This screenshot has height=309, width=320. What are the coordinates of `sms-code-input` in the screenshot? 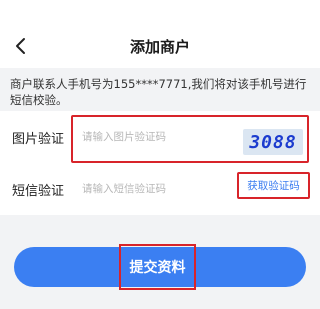 It's located at (152, 189).